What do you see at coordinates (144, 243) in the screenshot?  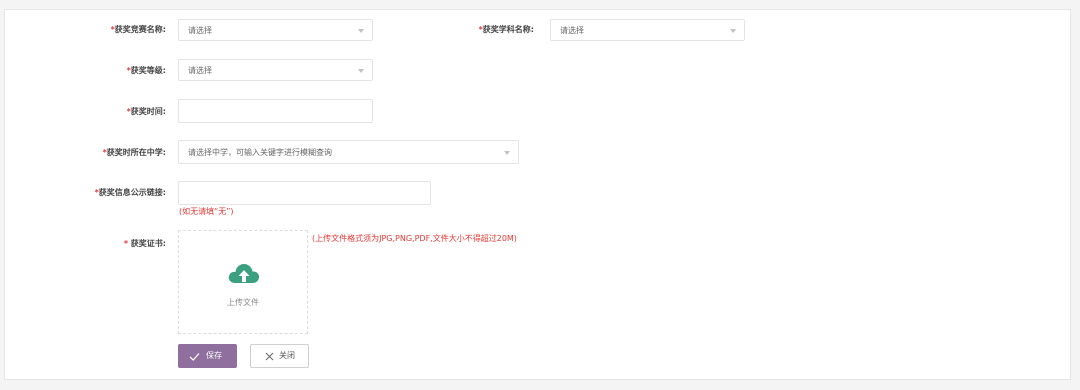 I see `certificate-label: * 获奖证书:` at bounding box center [144, 243].